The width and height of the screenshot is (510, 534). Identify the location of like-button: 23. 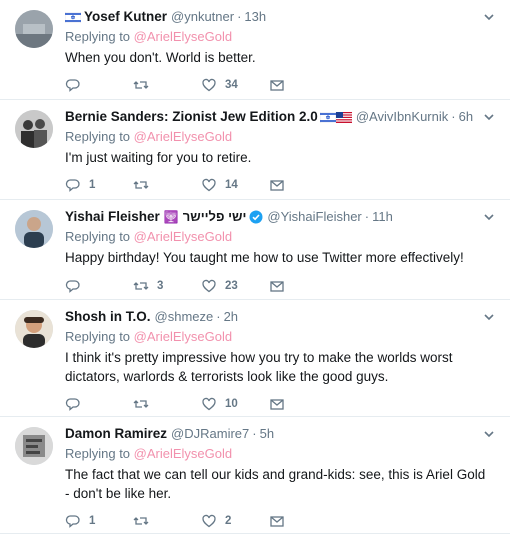
(235, 286).